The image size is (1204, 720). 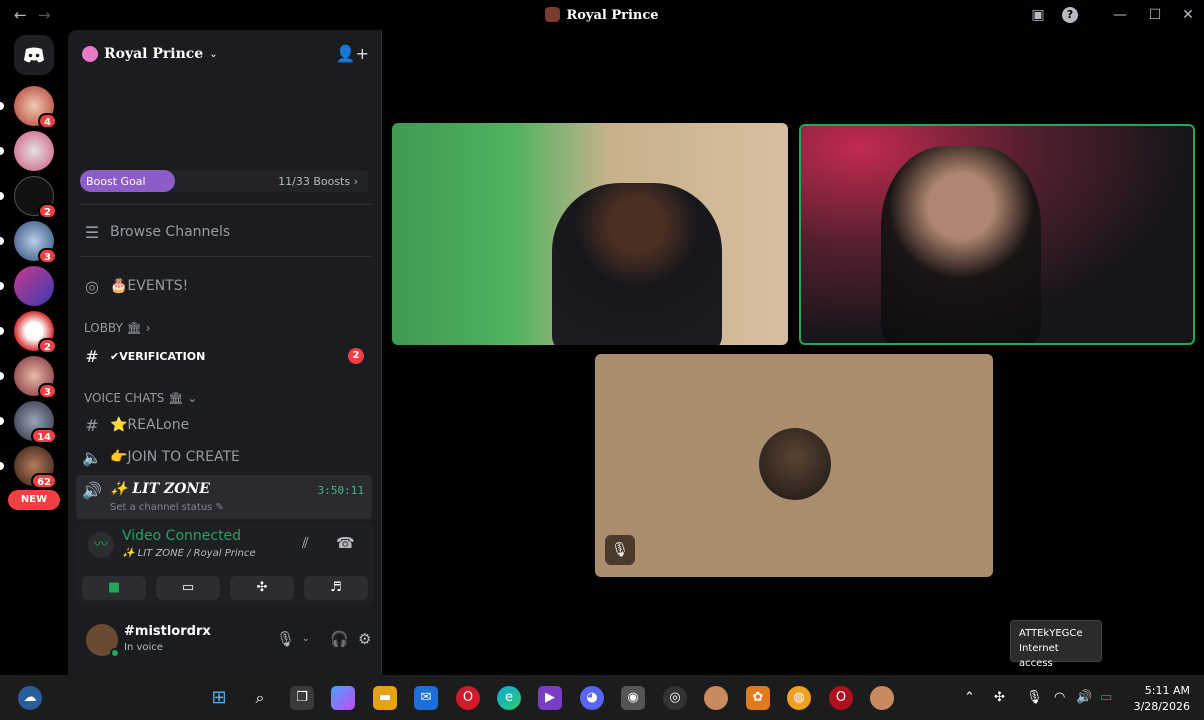 What do you see at coordinates (509, 698) in the screenshot?
I see `edge-icon: e` at bounding box center [509, 698].